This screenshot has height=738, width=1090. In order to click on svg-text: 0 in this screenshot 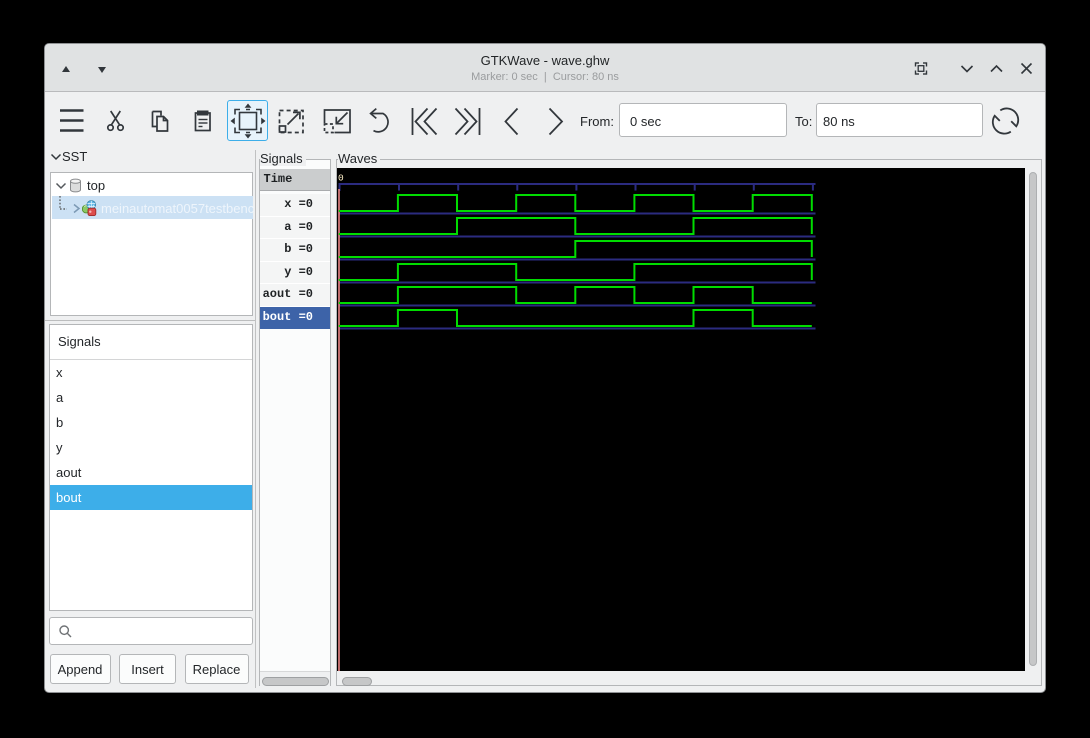, I will do `click(341, 178)`.